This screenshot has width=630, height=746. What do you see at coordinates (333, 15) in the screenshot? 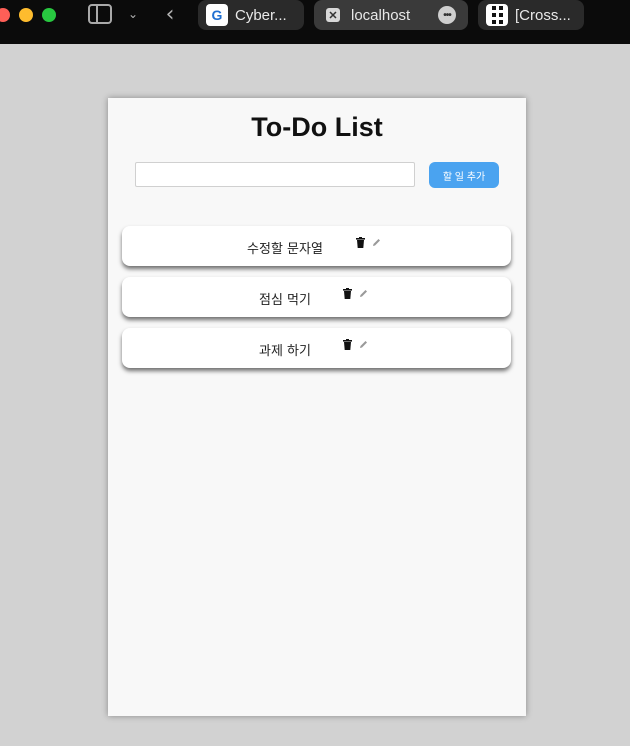
I see `close-tab-icon: ✕` at bounding box center [333, 15].